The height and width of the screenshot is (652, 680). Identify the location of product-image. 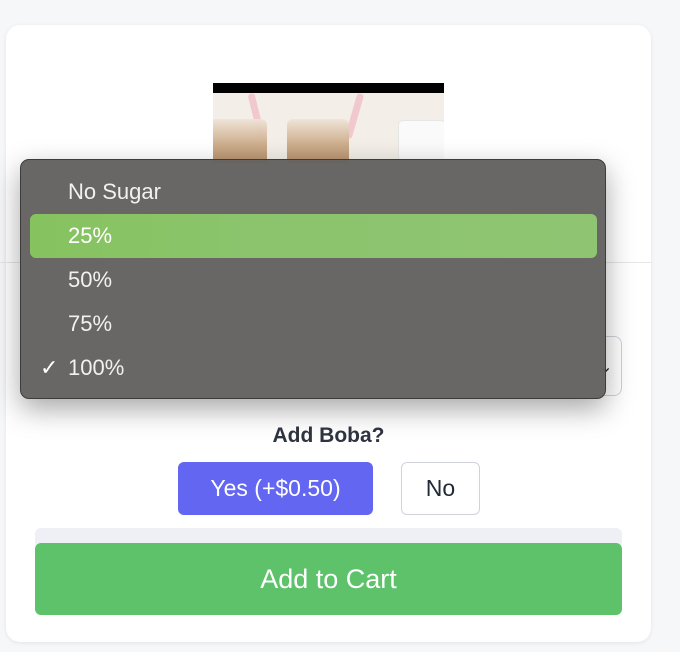
(328, 123).